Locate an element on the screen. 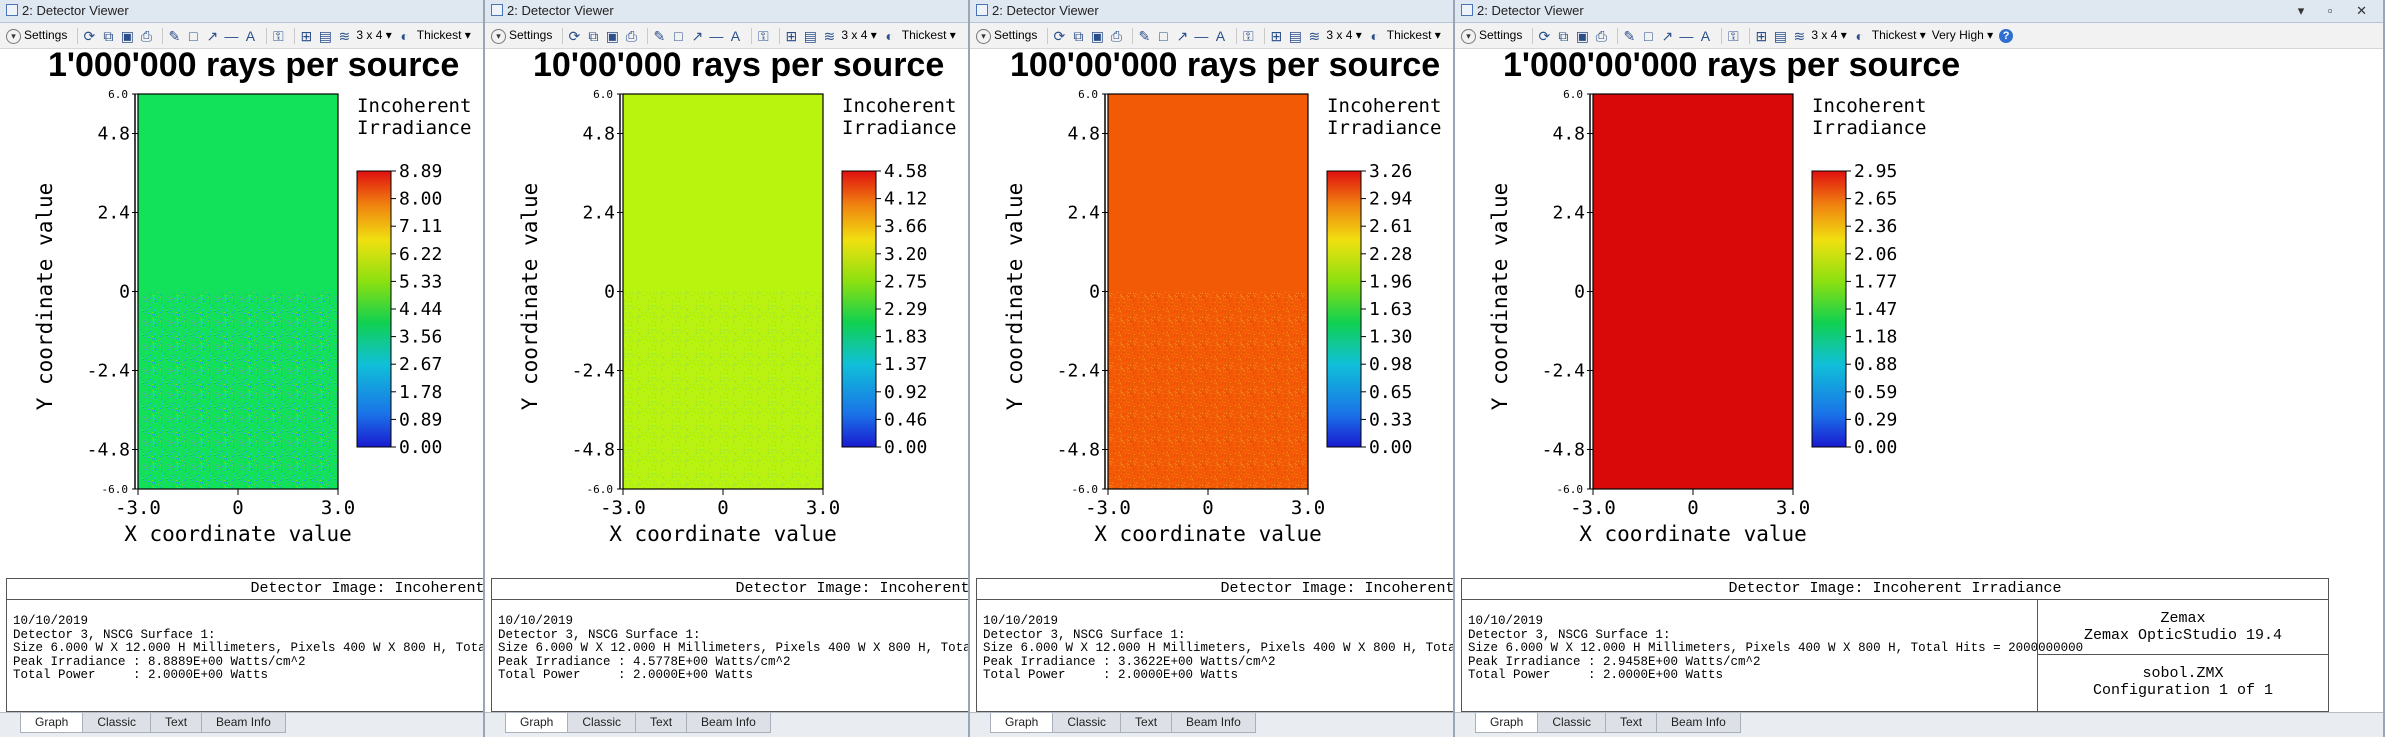 This screenshot has height=737, width=2385. y-tick-label: -4.8 is located at coordinates (1078, 450).